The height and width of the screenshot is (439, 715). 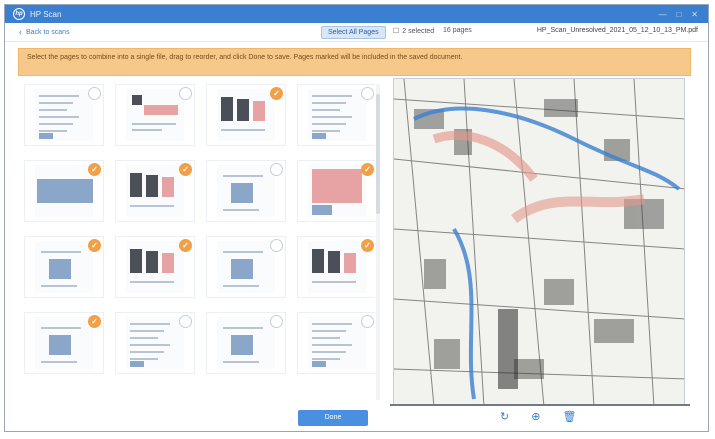 What do you see at coordinates (19, 14) in the screenshot?
I see `hp-logo: hp` at bounding box center [19, 14].